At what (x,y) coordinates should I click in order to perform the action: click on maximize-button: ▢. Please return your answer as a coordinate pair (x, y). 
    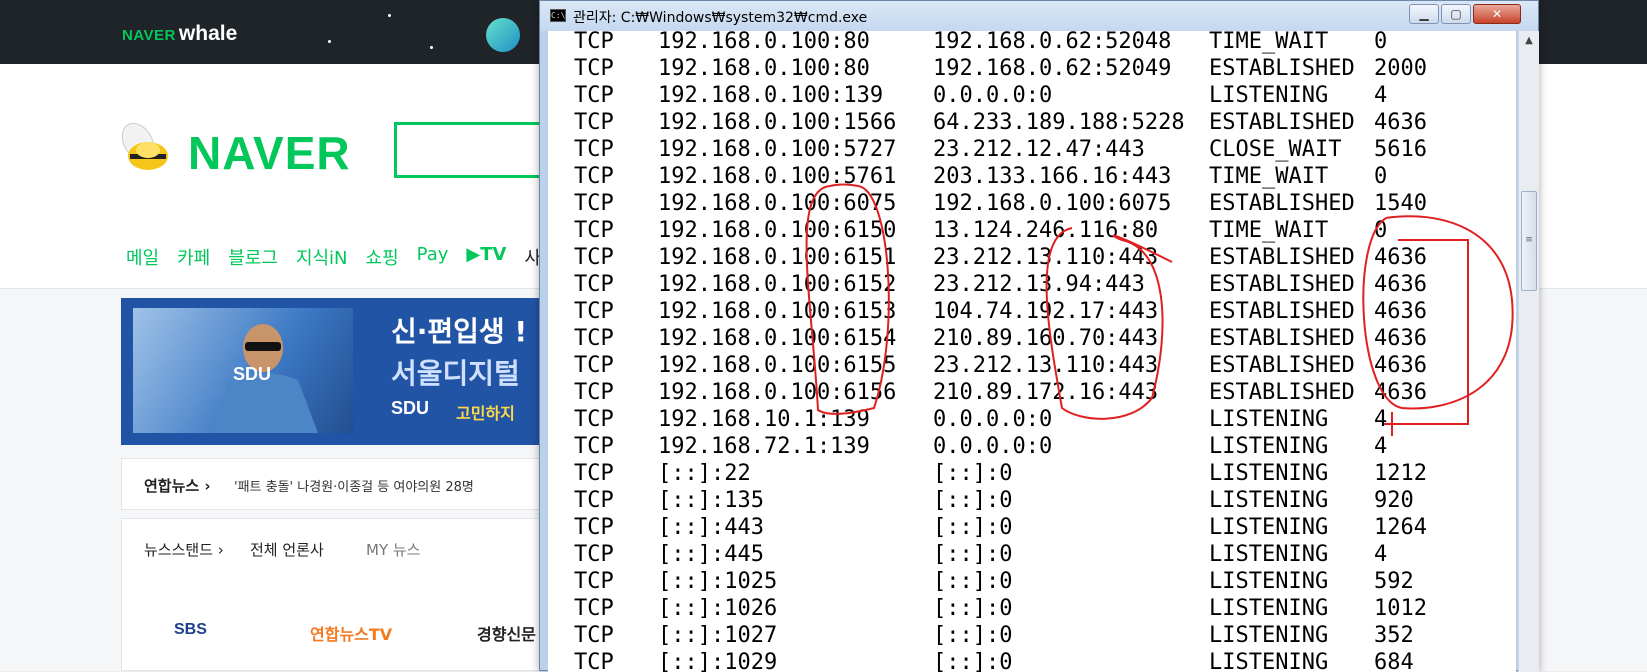
    Looking at the image, I should click on (1456, 14).